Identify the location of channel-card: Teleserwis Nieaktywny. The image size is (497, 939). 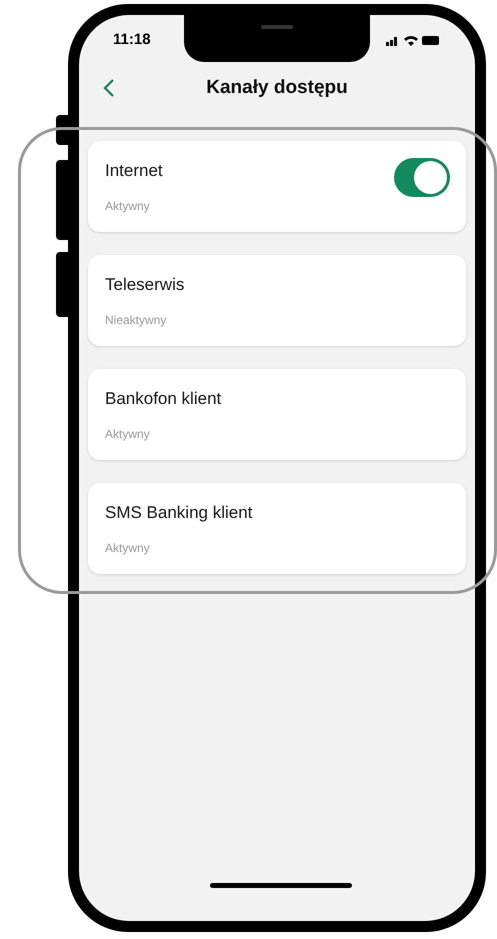
(277, 300).